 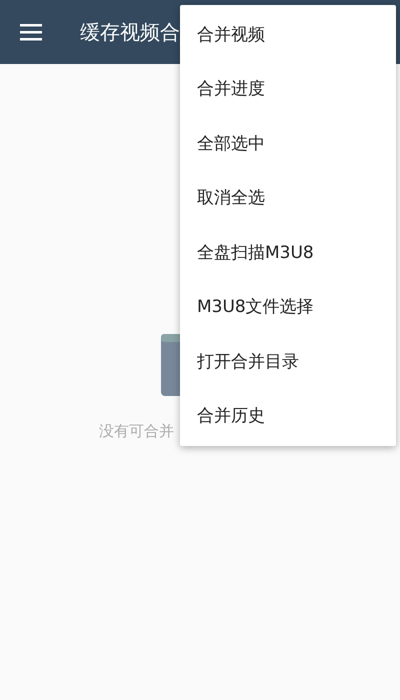 What do you see at coordinates (288, 415) in the screenshot?
I see `menu-item: 合并历史` at bounding box center [288, 415].